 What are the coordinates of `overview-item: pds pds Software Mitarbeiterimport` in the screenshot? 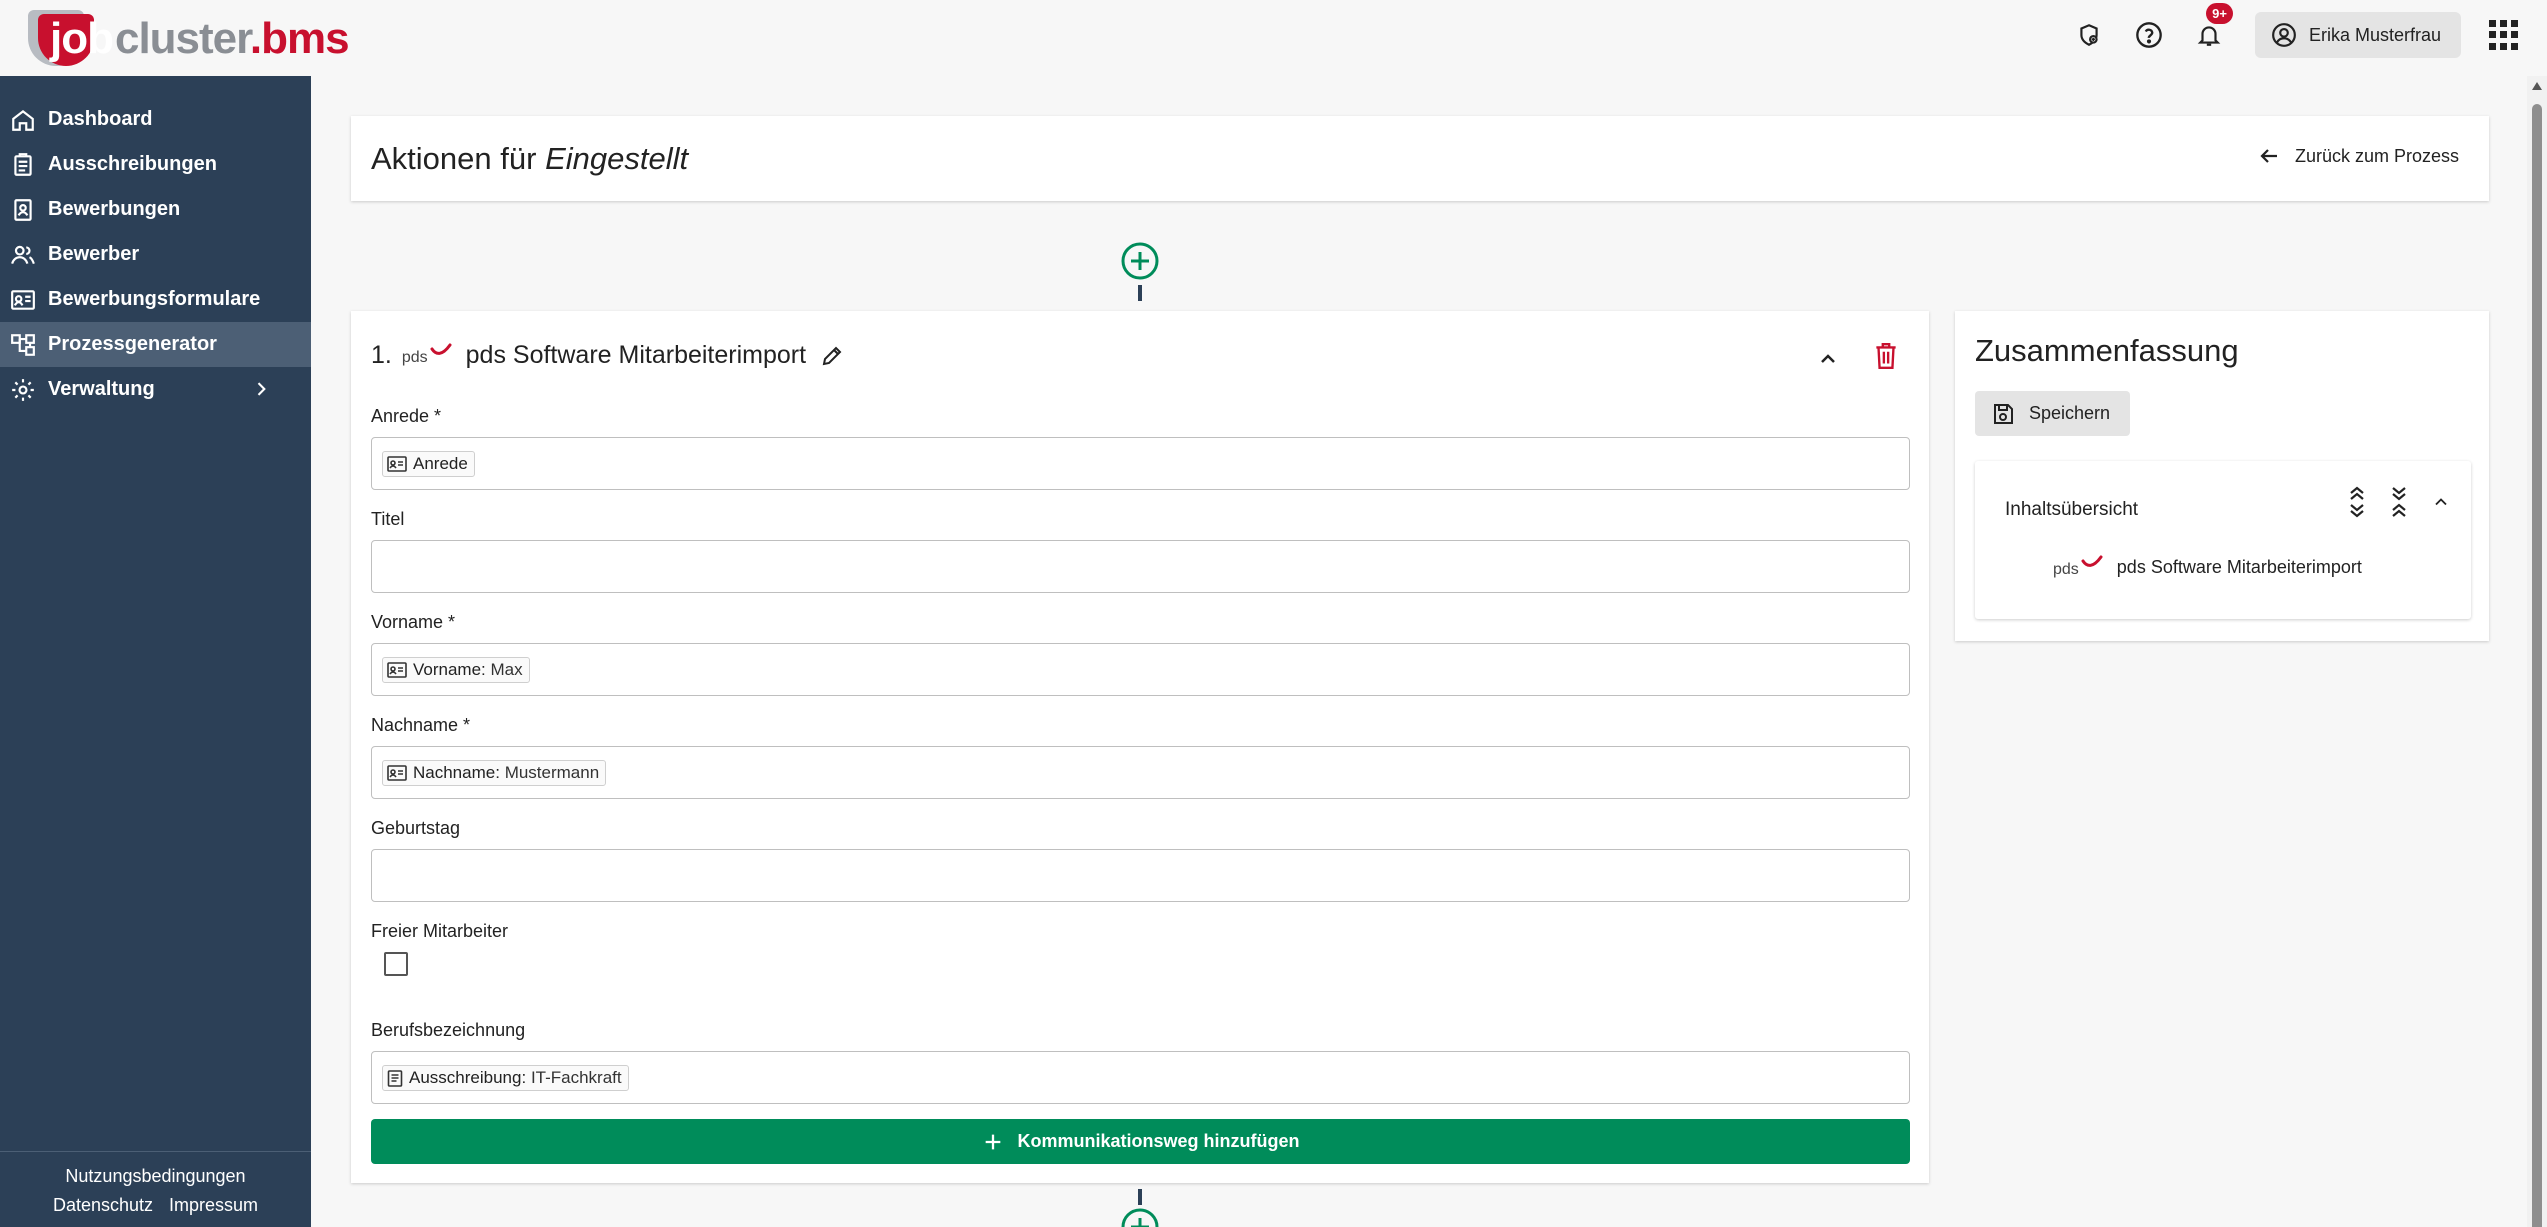 It's located at (2207, 567).